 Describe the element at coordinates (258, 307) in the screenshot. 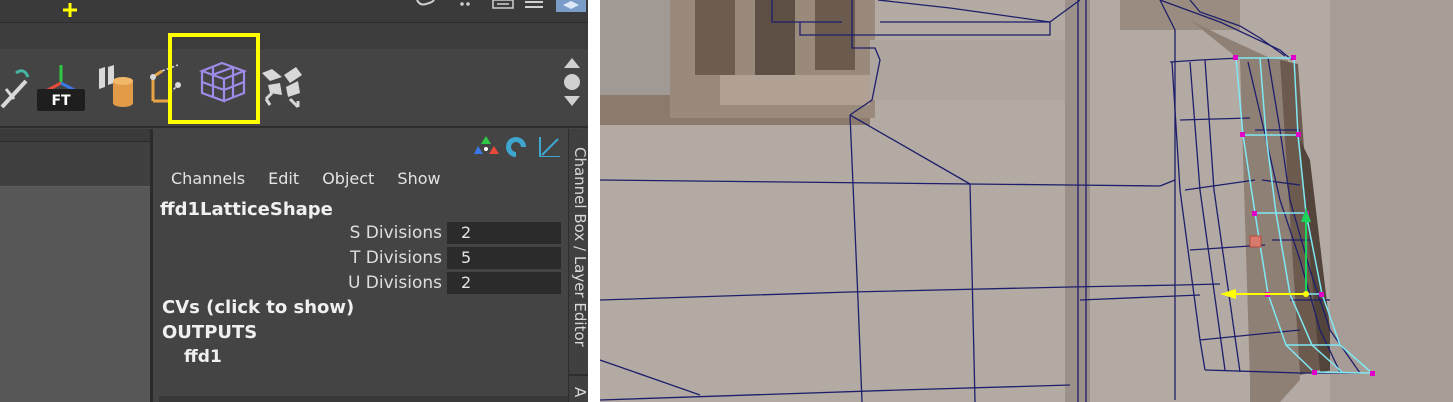

I see `cvs-toggle: CVs (click to show)` at that location.